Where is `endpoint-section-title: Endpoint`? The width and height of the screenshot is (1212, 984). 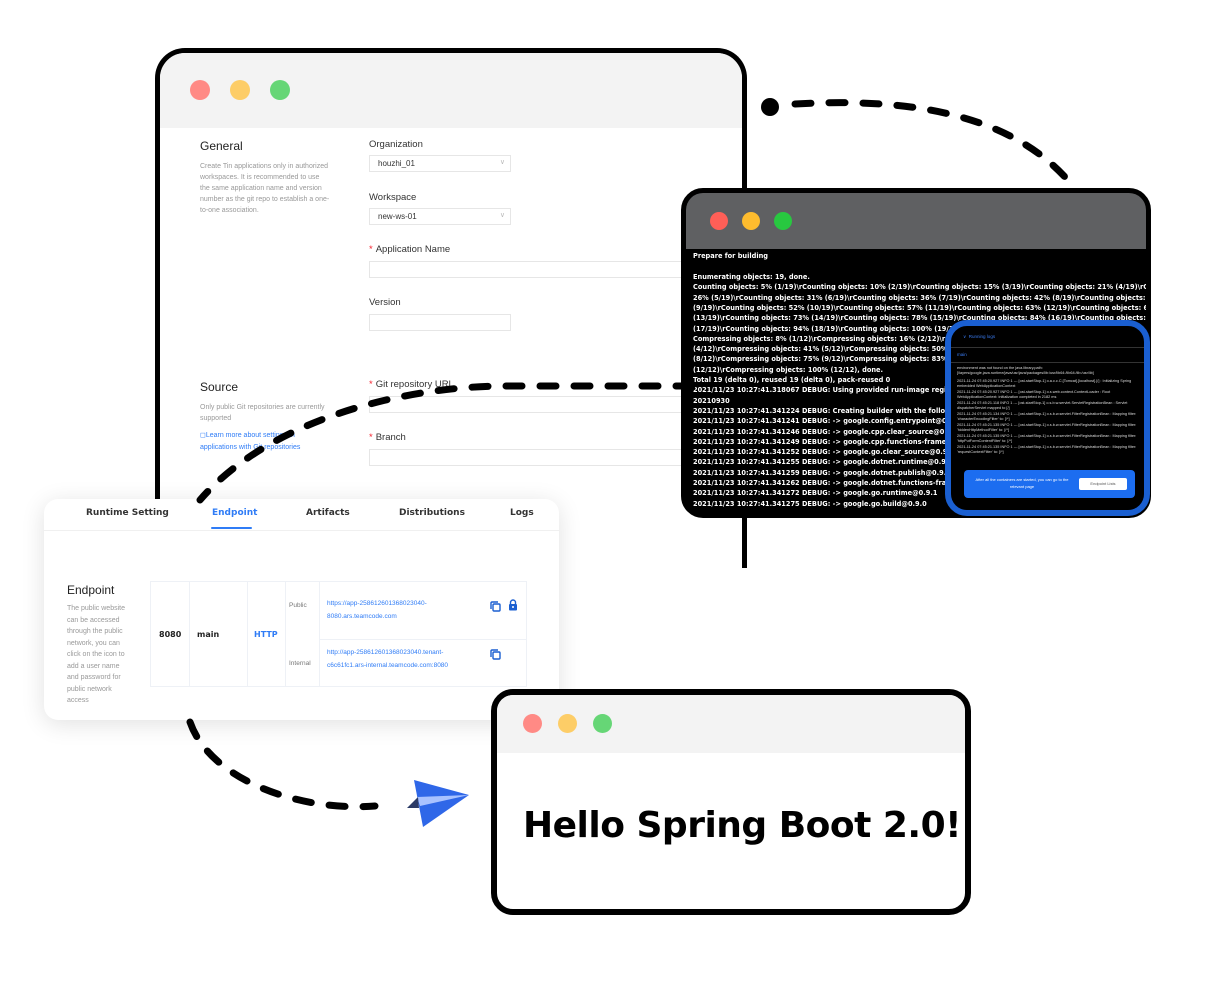
endpoint-section-title: Endpoint is located at coordinates (91, 590).